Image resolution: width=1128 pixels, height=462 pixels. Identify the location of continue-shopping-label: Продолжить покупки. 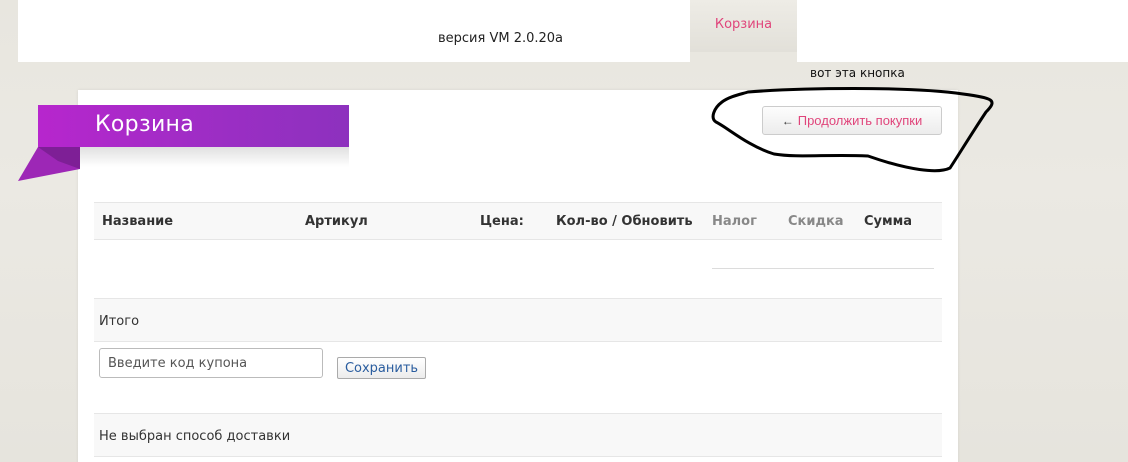
(860, 120).